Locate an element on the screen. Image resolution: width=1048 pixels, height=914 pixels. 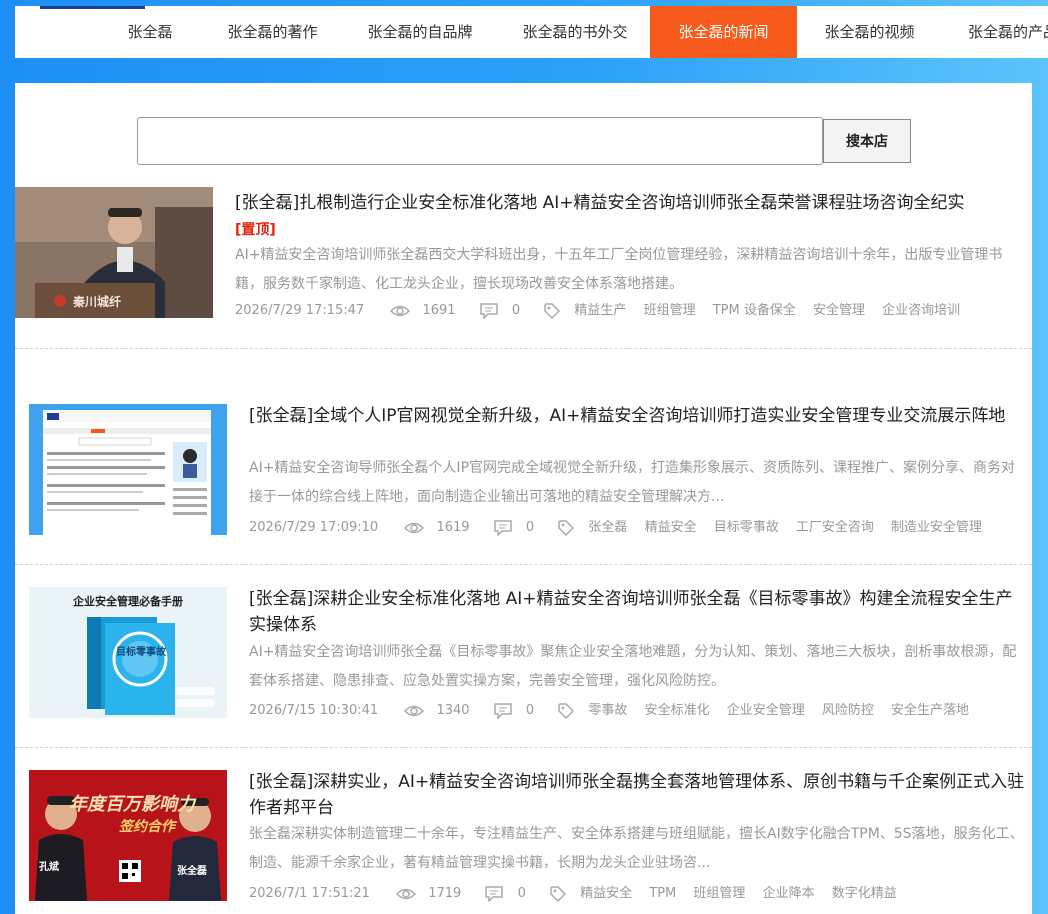
news-tag: 制造业安全管理 is located at coordinates (936, 528).